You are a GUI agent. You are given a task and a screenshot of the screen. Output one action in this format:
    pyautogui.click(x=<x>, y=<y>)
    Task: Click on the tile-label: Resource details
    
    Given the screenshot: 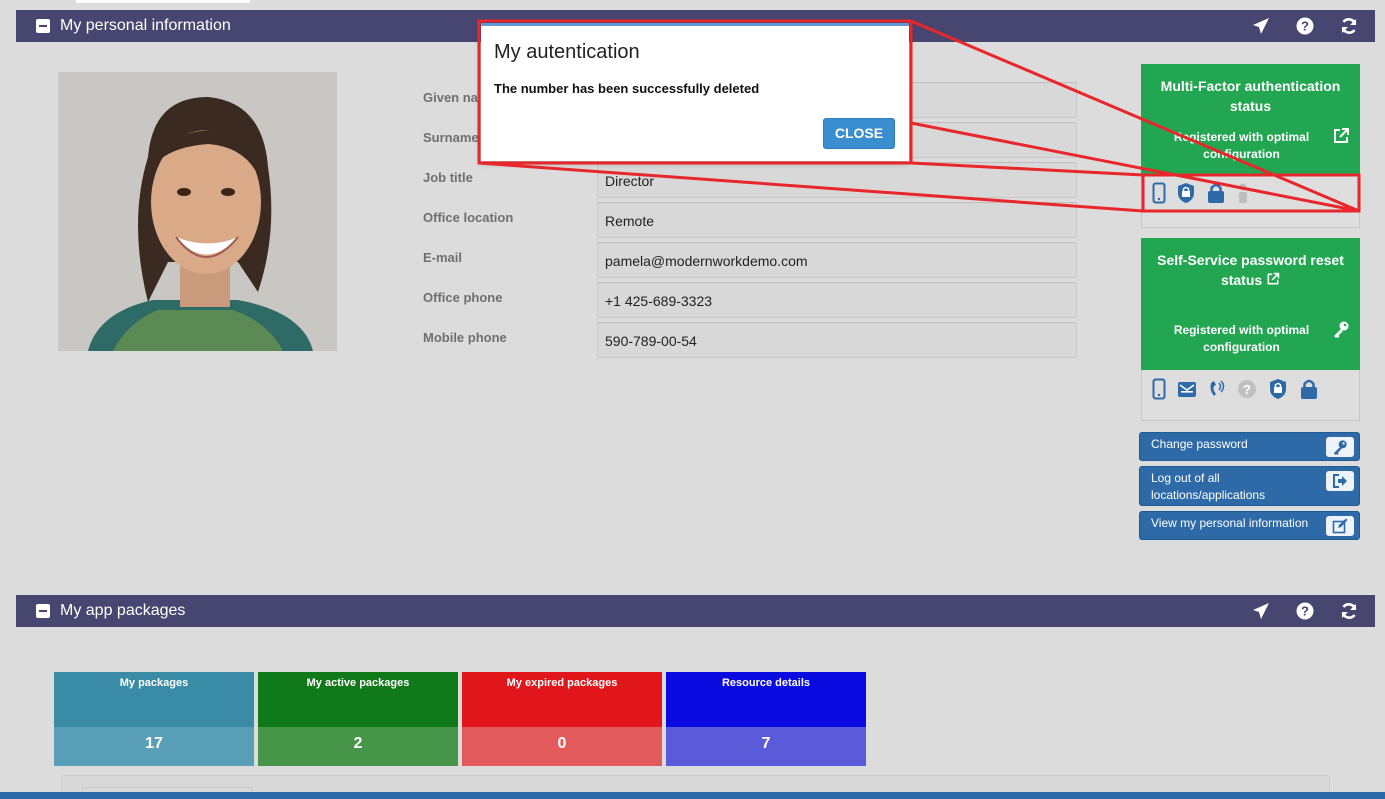 What is the action you would take?
    pyautogui.click(x=766, y=699)
    